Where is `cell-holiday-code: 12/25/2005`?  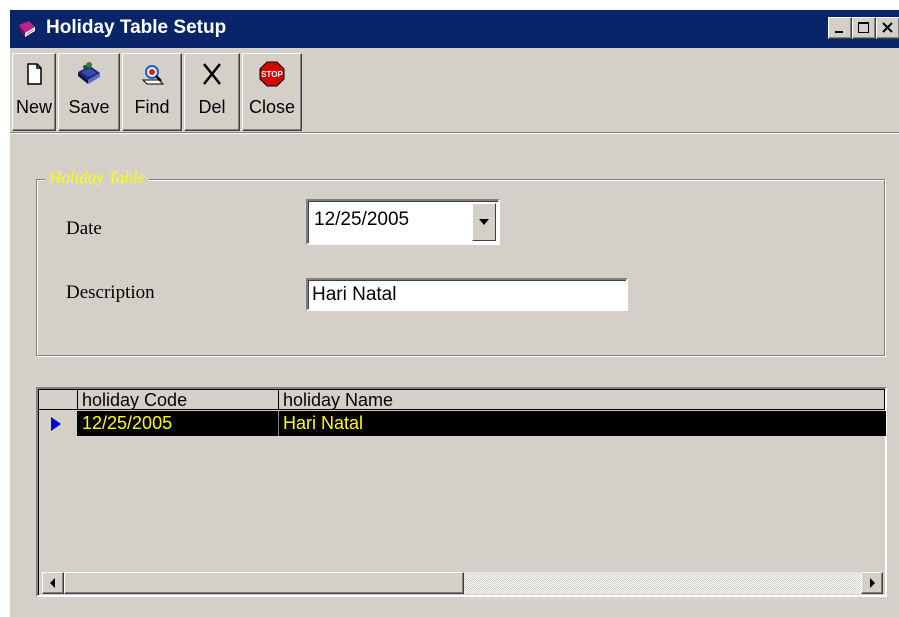 cell-holiday-code: 12/25/2005 is located at coordinates (178, 423).